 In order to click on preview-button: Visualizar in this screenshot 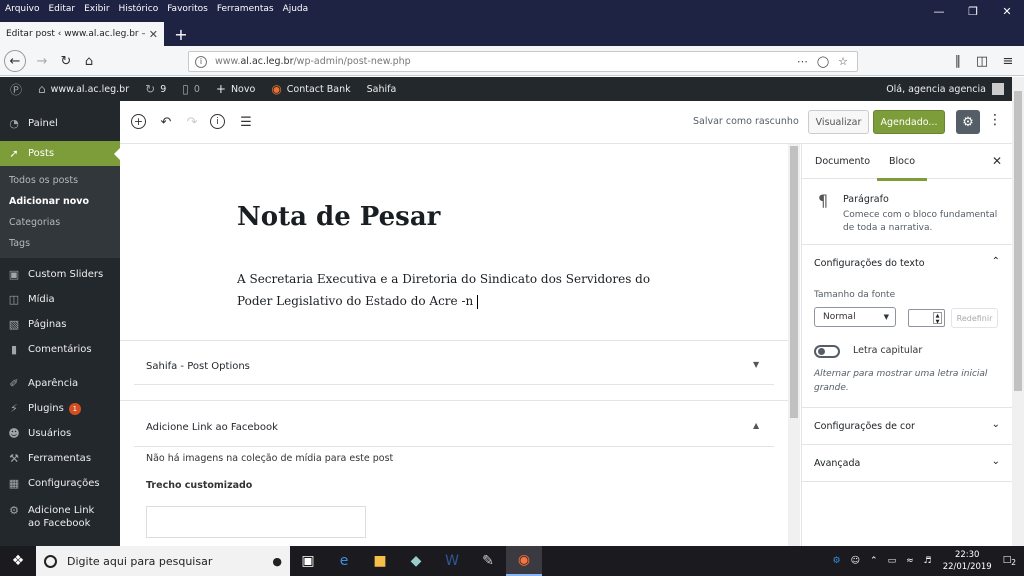, I will do `click(838, 122)`.